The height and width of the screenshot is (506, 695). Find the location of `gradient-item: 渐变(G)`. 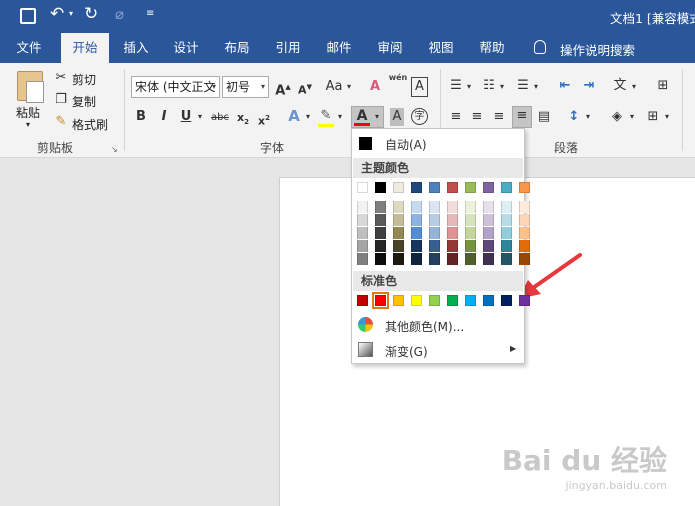

gradient-item: 渐变(G) is located at coordinates (406, 351).